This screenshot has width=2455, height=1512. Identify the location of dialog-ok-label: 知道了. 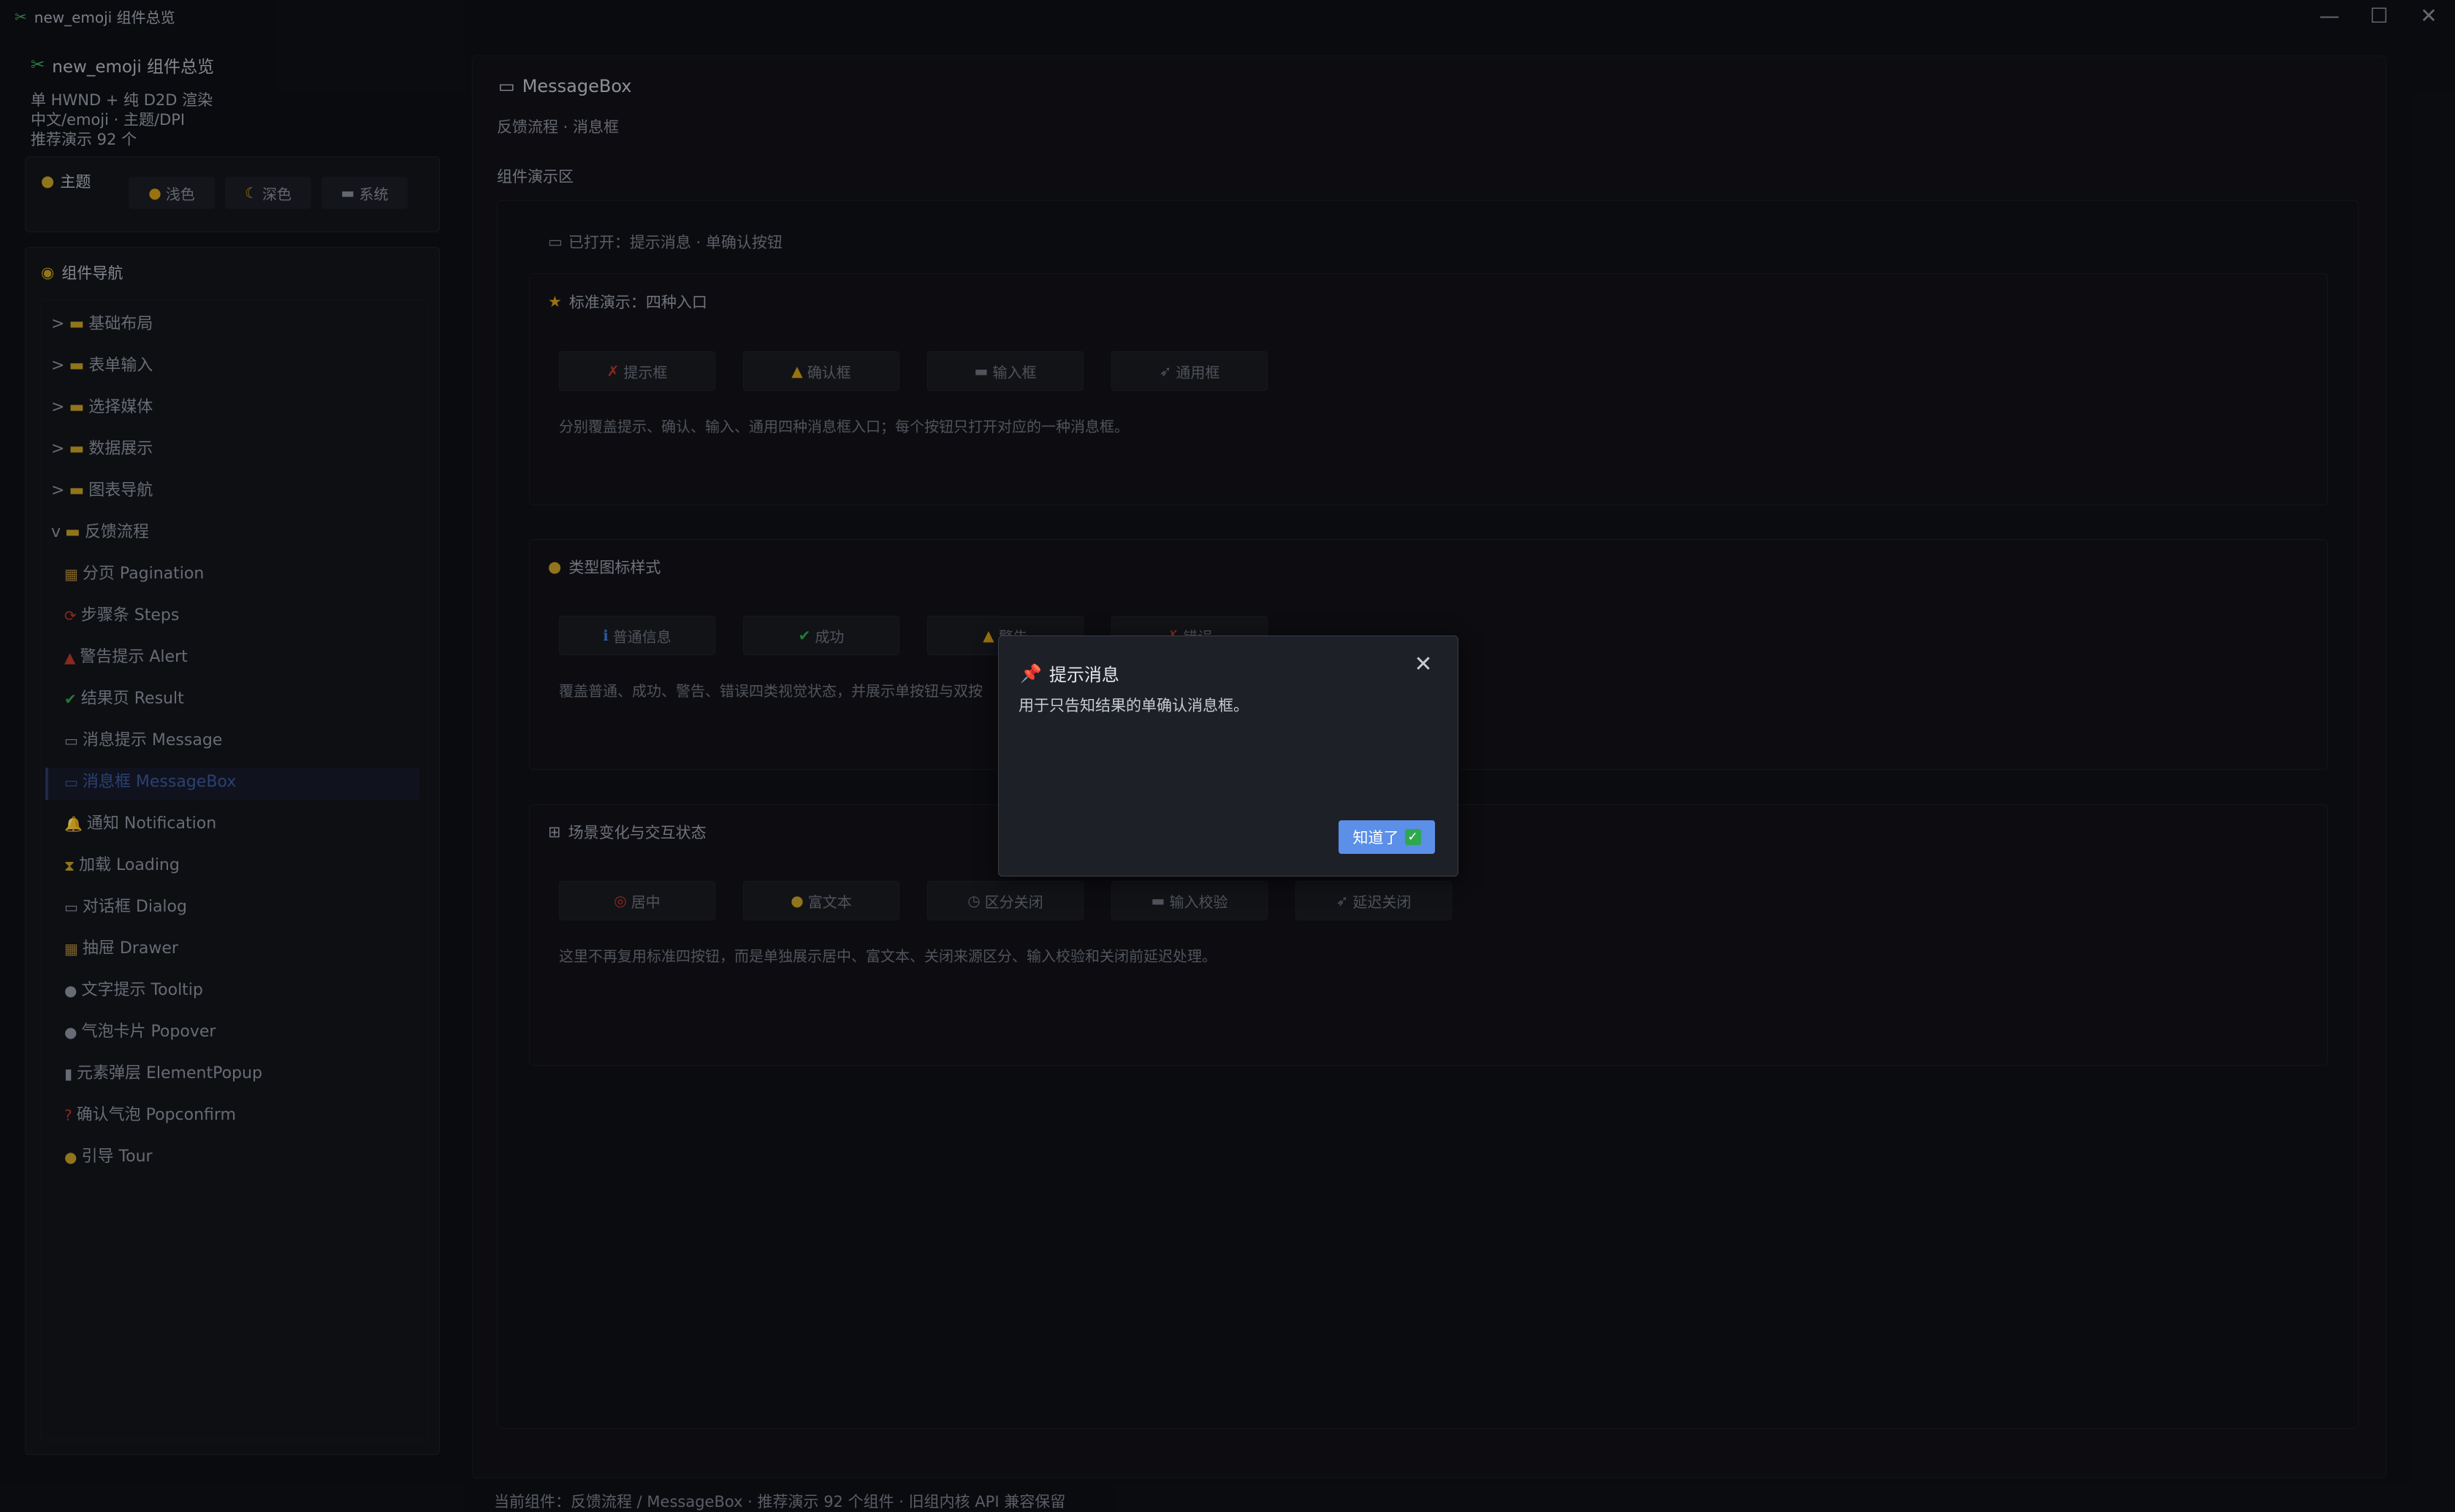
(1375, 838).